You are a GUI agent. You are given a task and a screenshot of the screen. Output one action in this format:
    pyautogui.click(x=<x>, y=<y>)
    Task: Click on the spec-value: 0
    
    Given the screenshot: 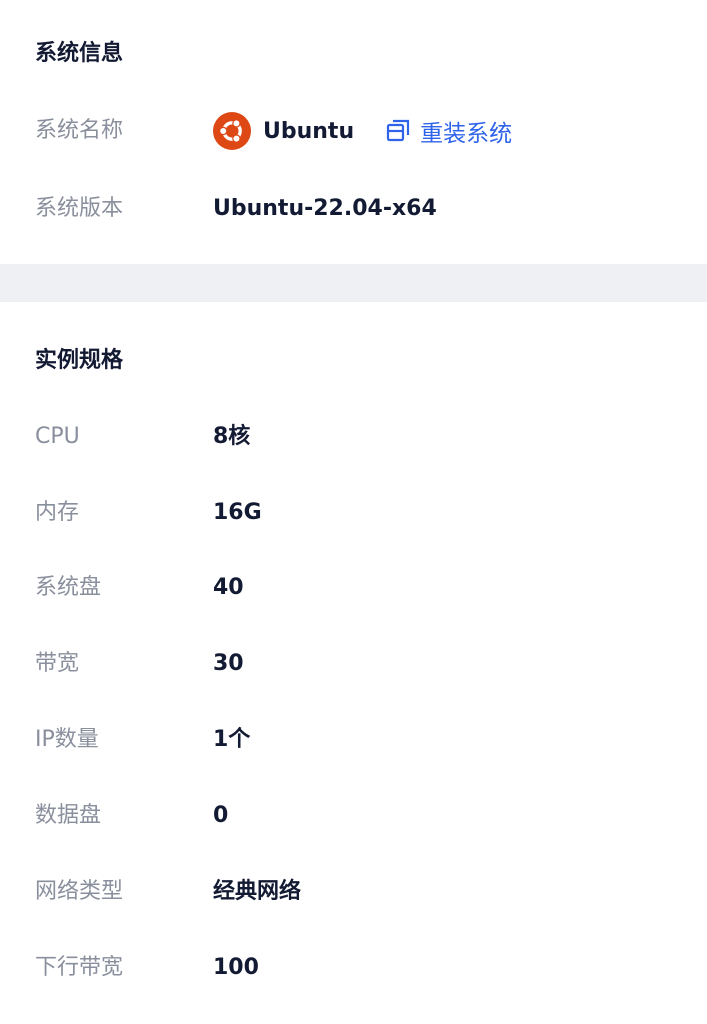 What is the action you would take?
    pyautogui.click(x=221, y=815)
    